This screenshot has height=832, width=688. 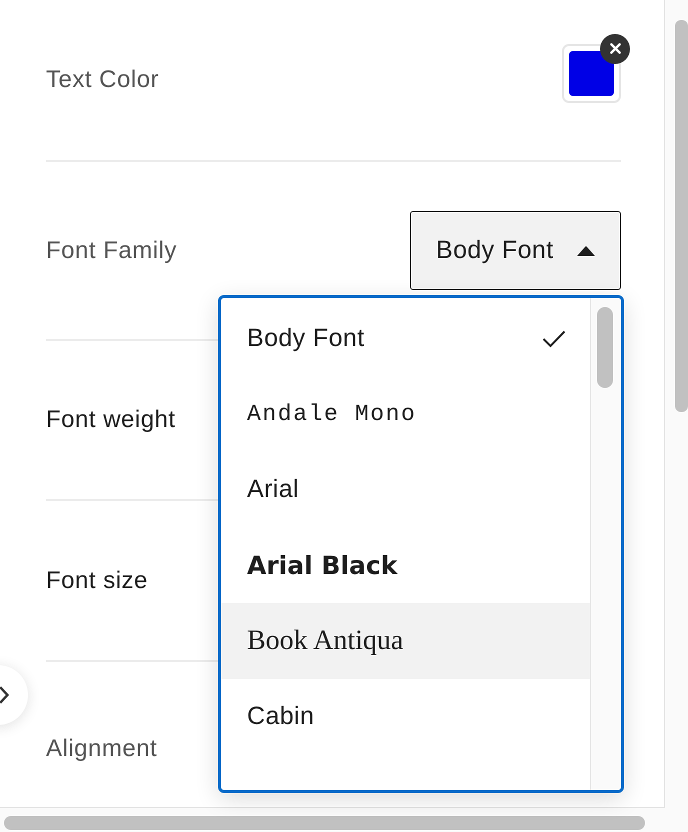 What do you see at coordinates (605, 347) in the screenshot?
I see `menu-scrollbar-thumb` at bounding box center [605, 347].